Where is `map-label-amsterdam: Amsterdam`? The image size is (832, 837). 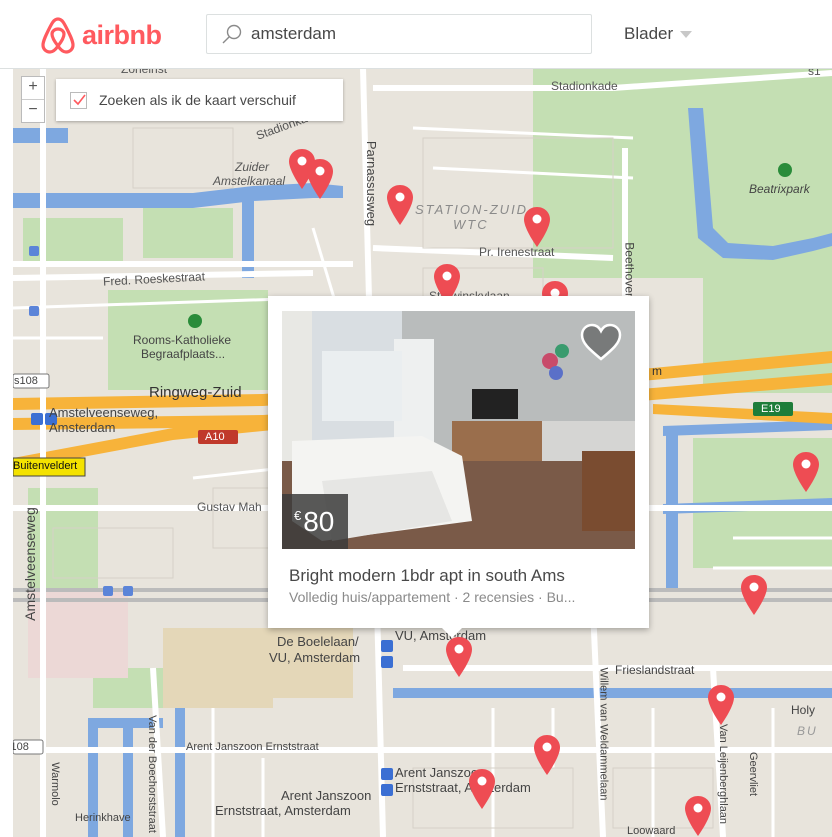 map-label-amsterdam: Amsterdam is located at coordinates (82, 427).